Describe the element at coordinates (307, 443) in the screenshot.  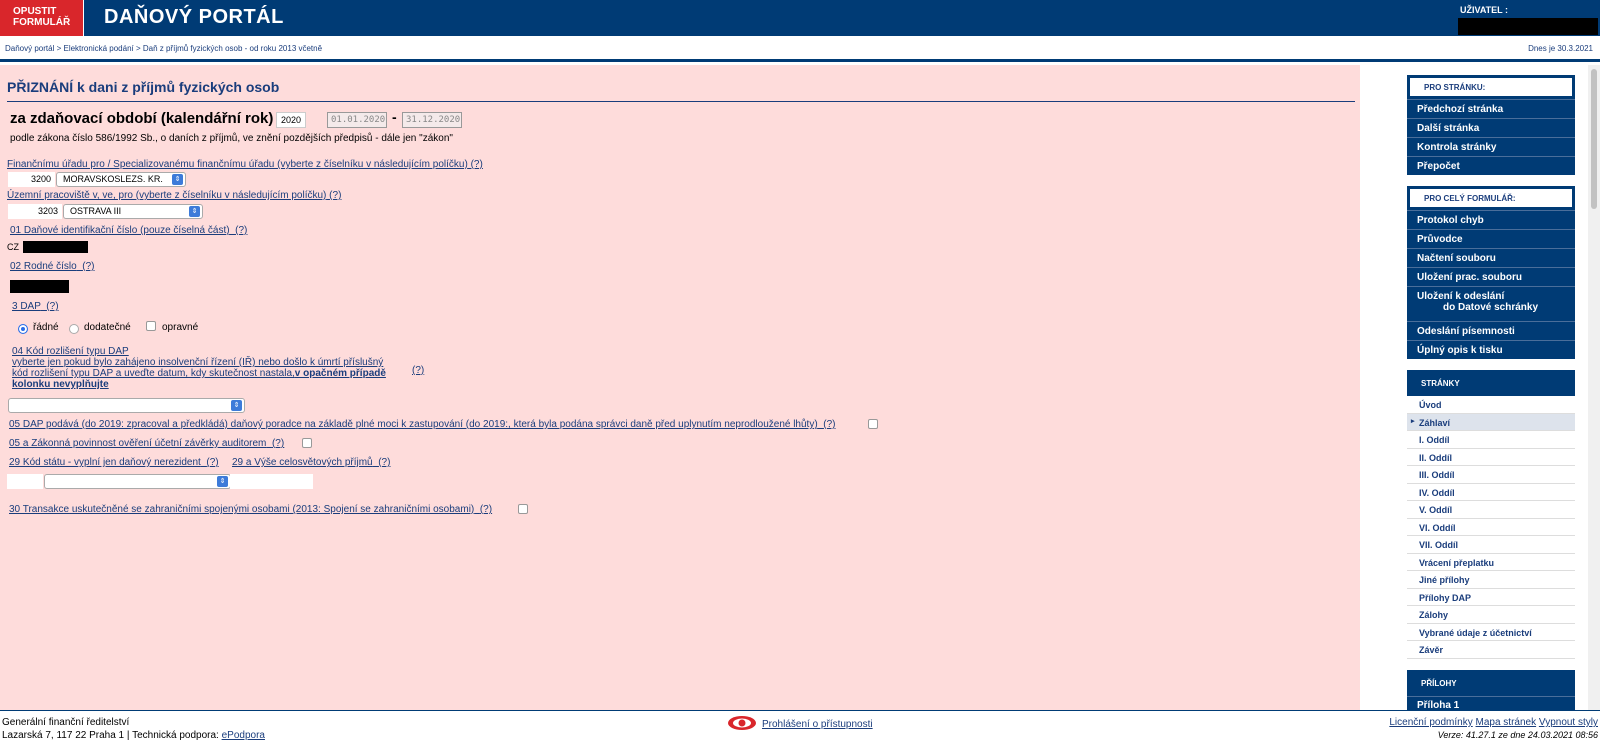
I see `audit-checkbox` at that location.